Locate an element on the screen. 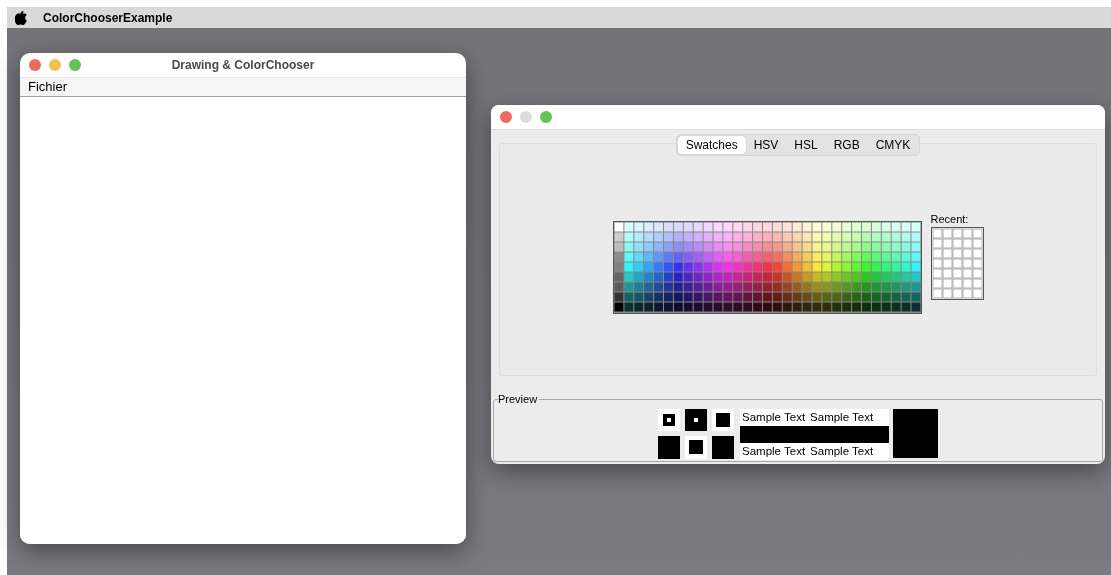 This screenshot has height=575, width=1111. minimize-button is located at coordinates (55, 65).